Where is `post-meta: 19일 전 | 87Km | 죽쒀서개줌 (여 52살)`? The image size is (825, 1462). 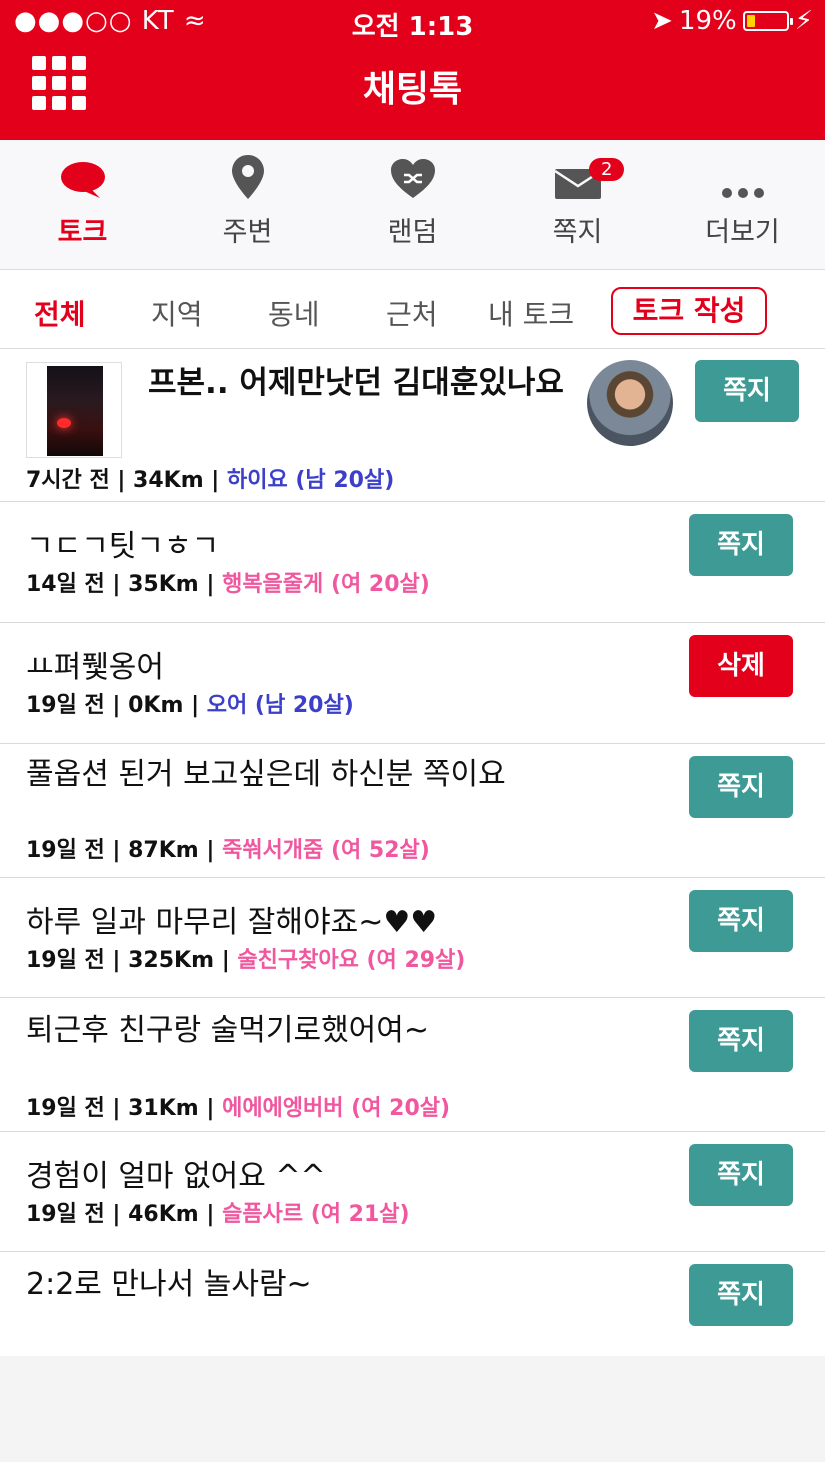 post-meta: 19일 전 | 87Km | 죽쒀서개줌 (여 52살) is located at coordinates (228, 850).